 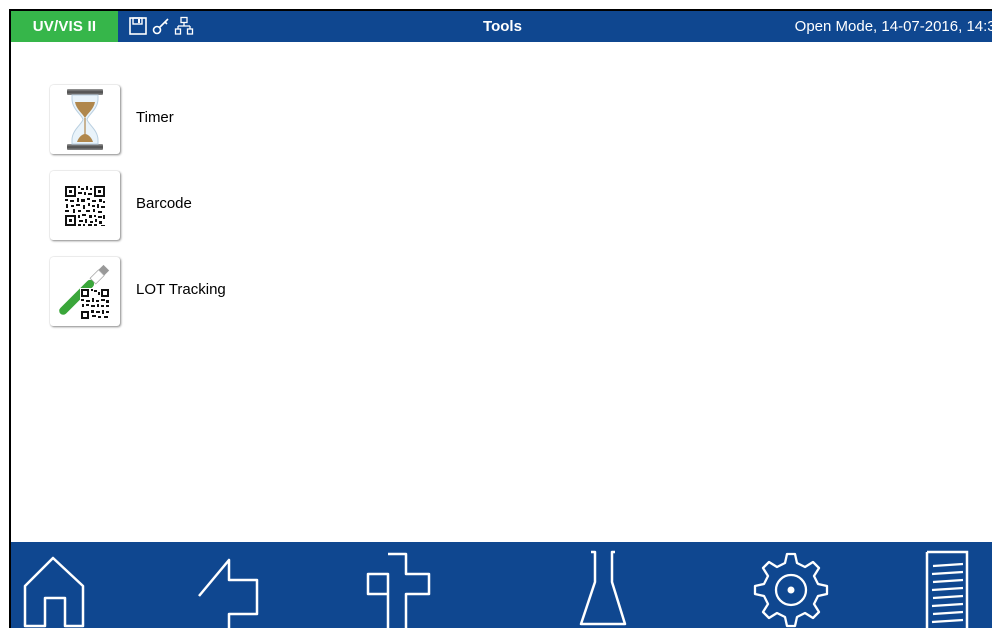 I want to click on add-button, so click(x=408, y=585).